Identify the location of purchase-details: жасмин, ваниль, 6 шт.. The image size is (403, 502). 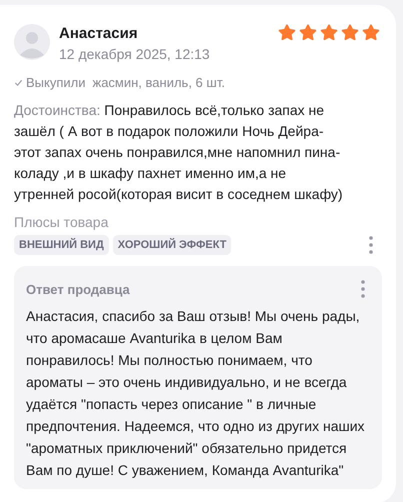
(158, 82).